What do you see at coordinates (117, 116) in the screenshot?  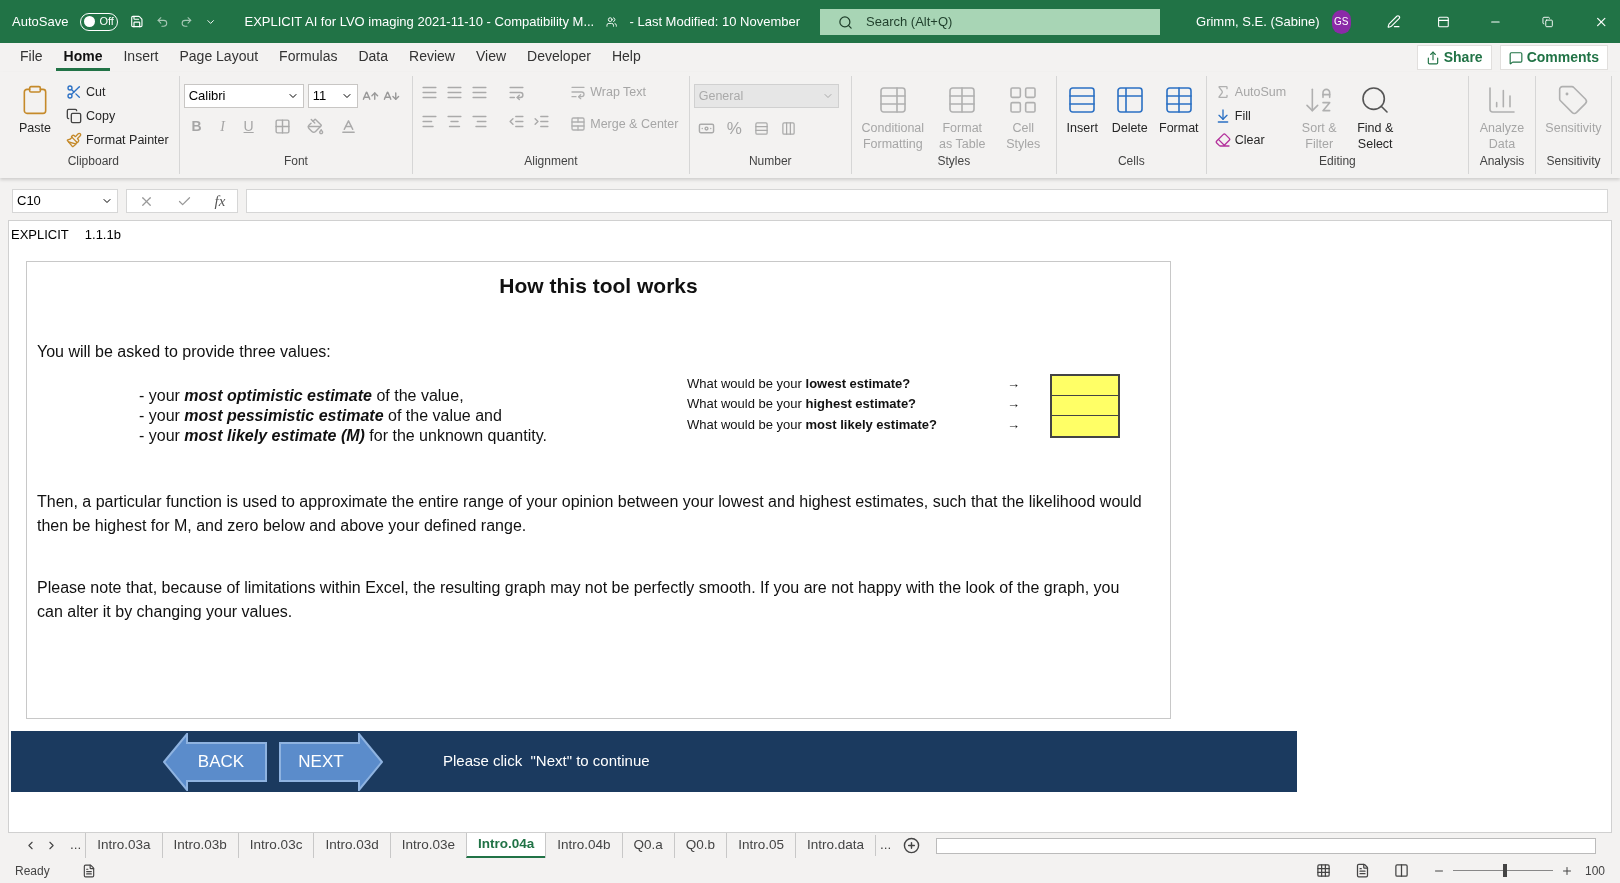 I see `copy-button: Copy` at bounding box center [117, 116].